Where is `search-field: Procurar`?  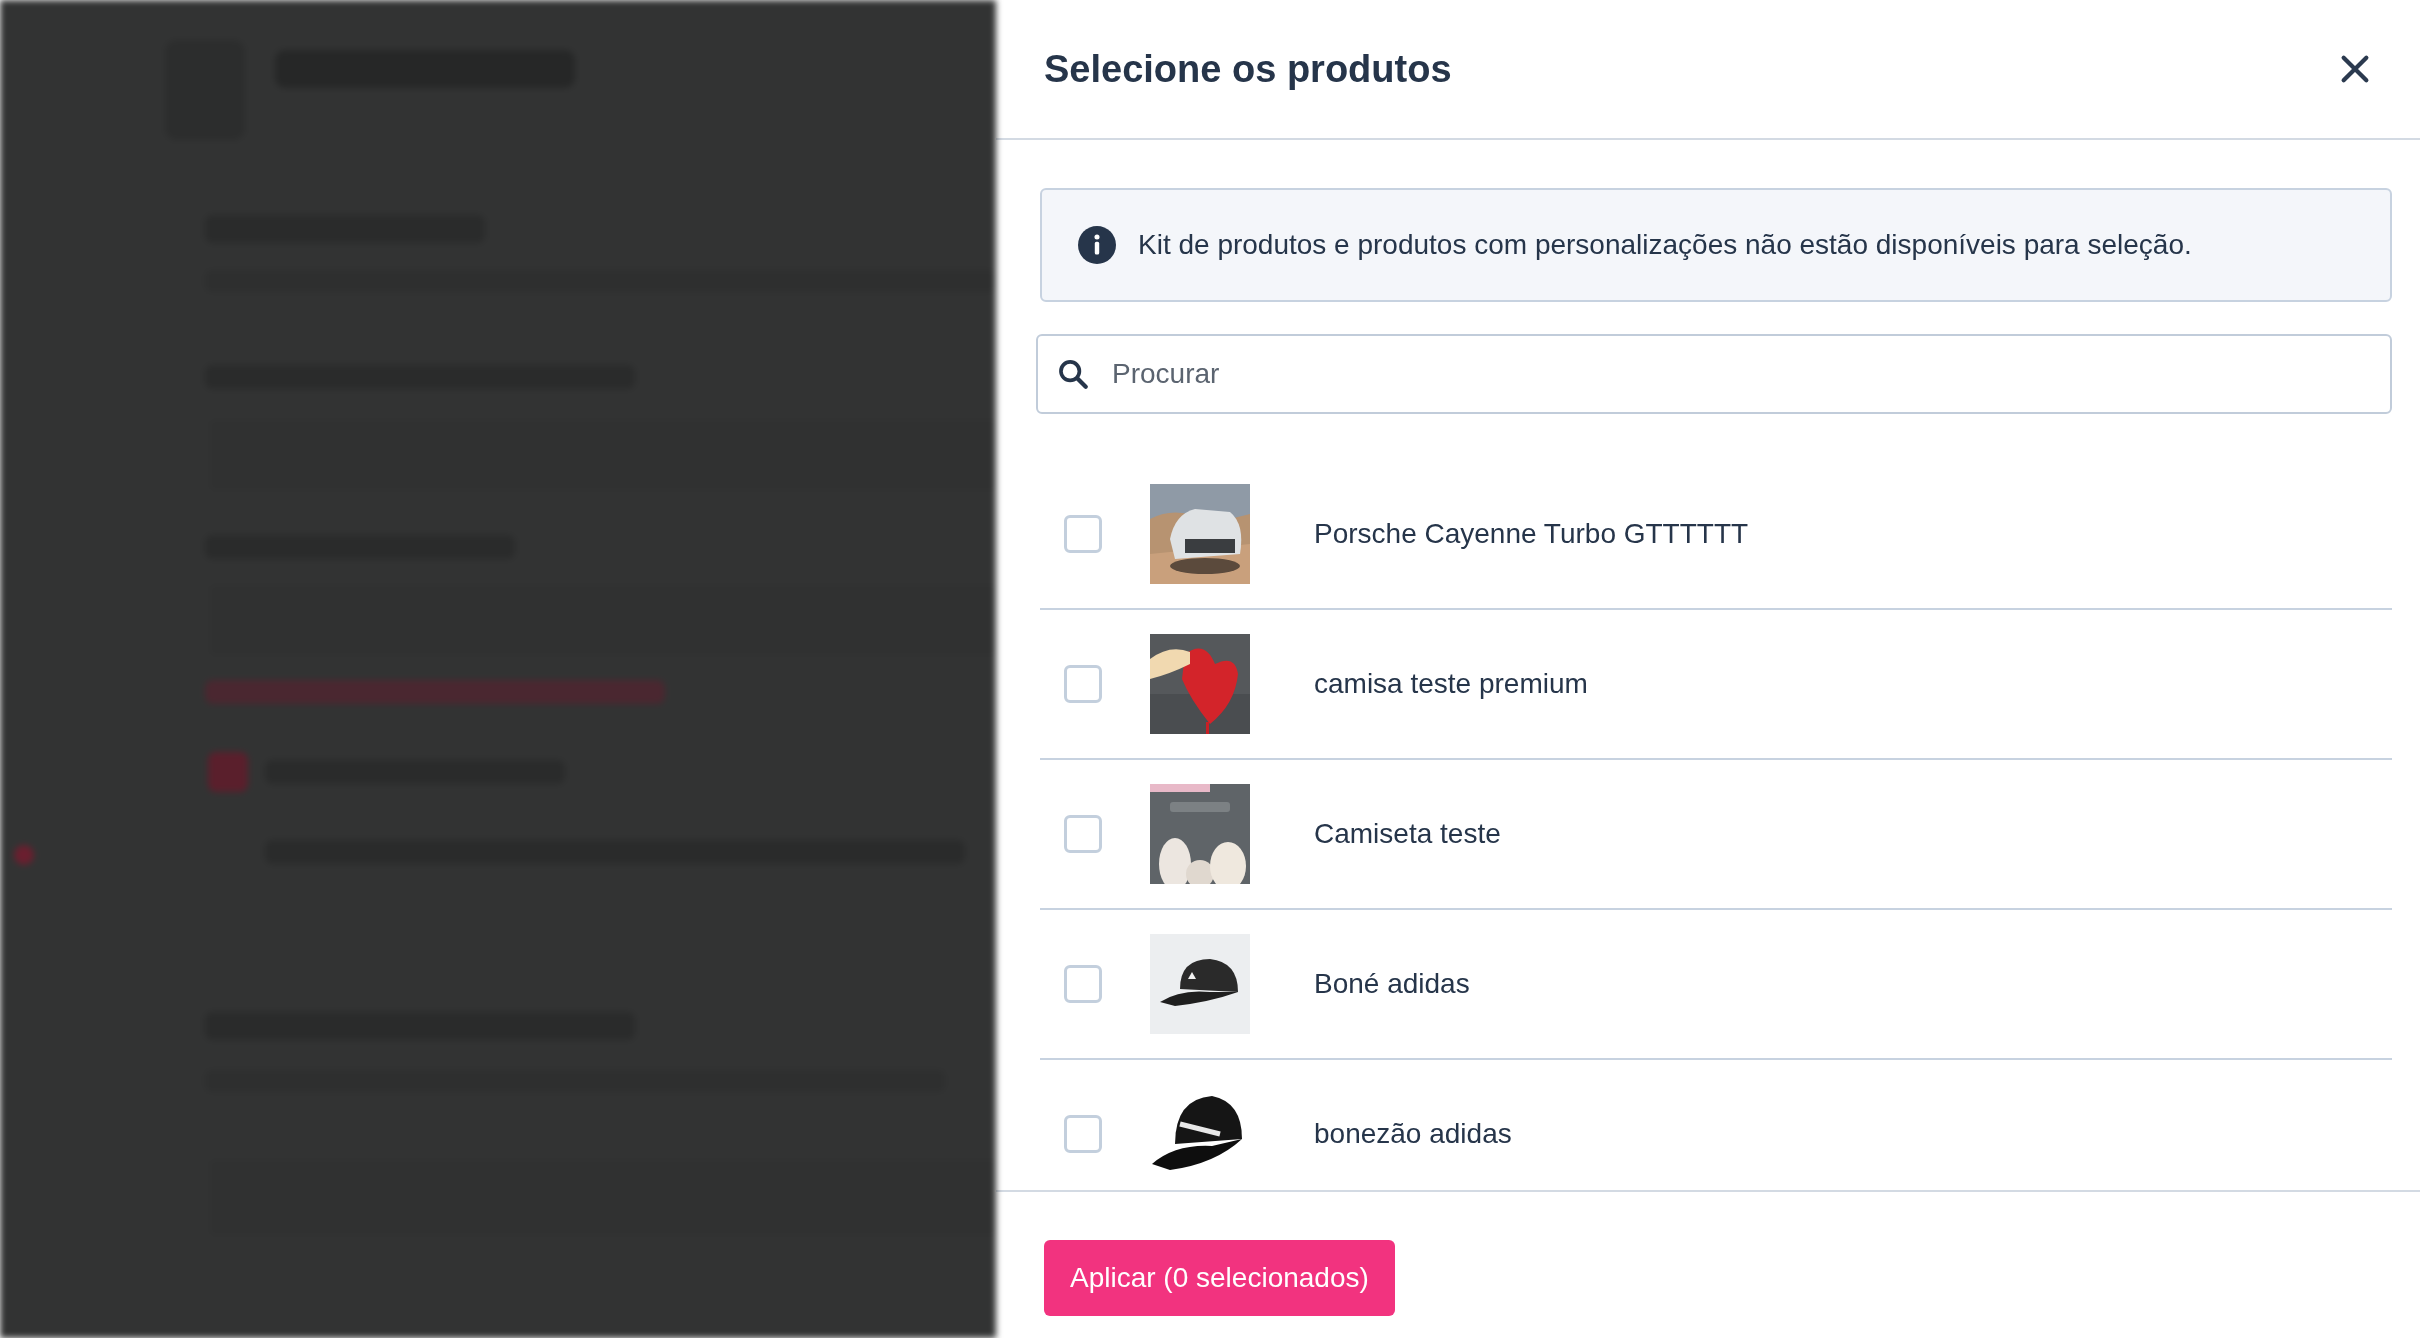 search-field: Procurar is located at coordinates (1714, 374).